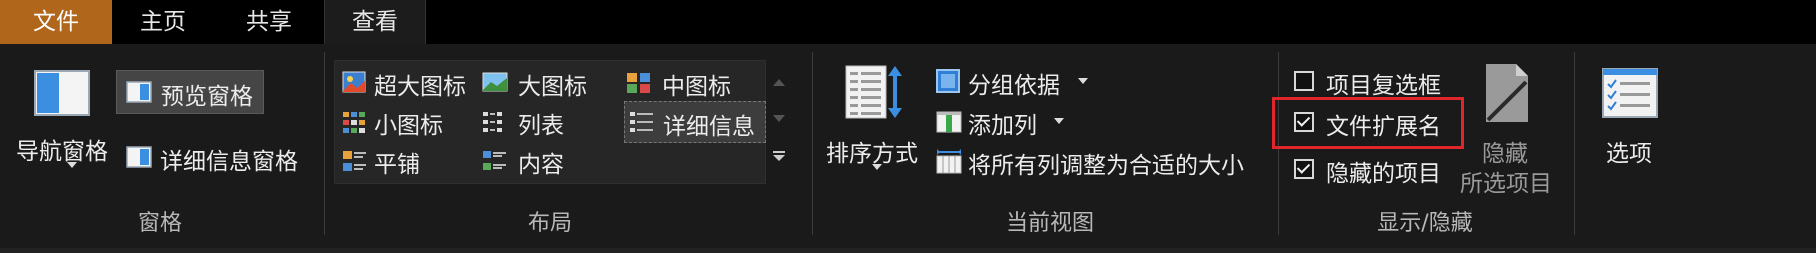 The width and height of the screenshot is (1816, 253). What do you see at coordinates (62, 152) in the screenshot?
I see `navigation-pane-label: 导航窗格` at bounding box center [62, 152].